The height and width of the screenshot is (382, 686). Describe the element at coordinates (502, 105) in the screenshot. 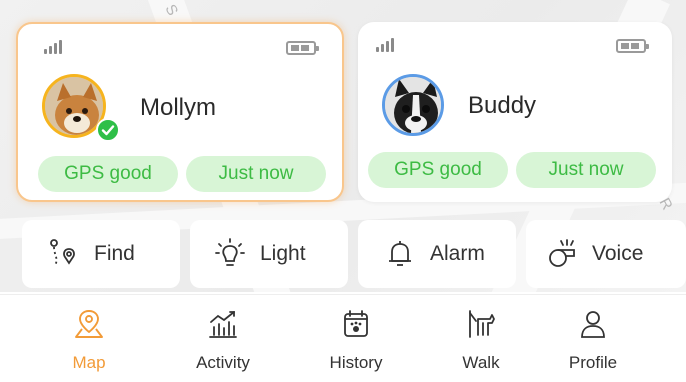

I see `pet-name: Buddy` at that location.